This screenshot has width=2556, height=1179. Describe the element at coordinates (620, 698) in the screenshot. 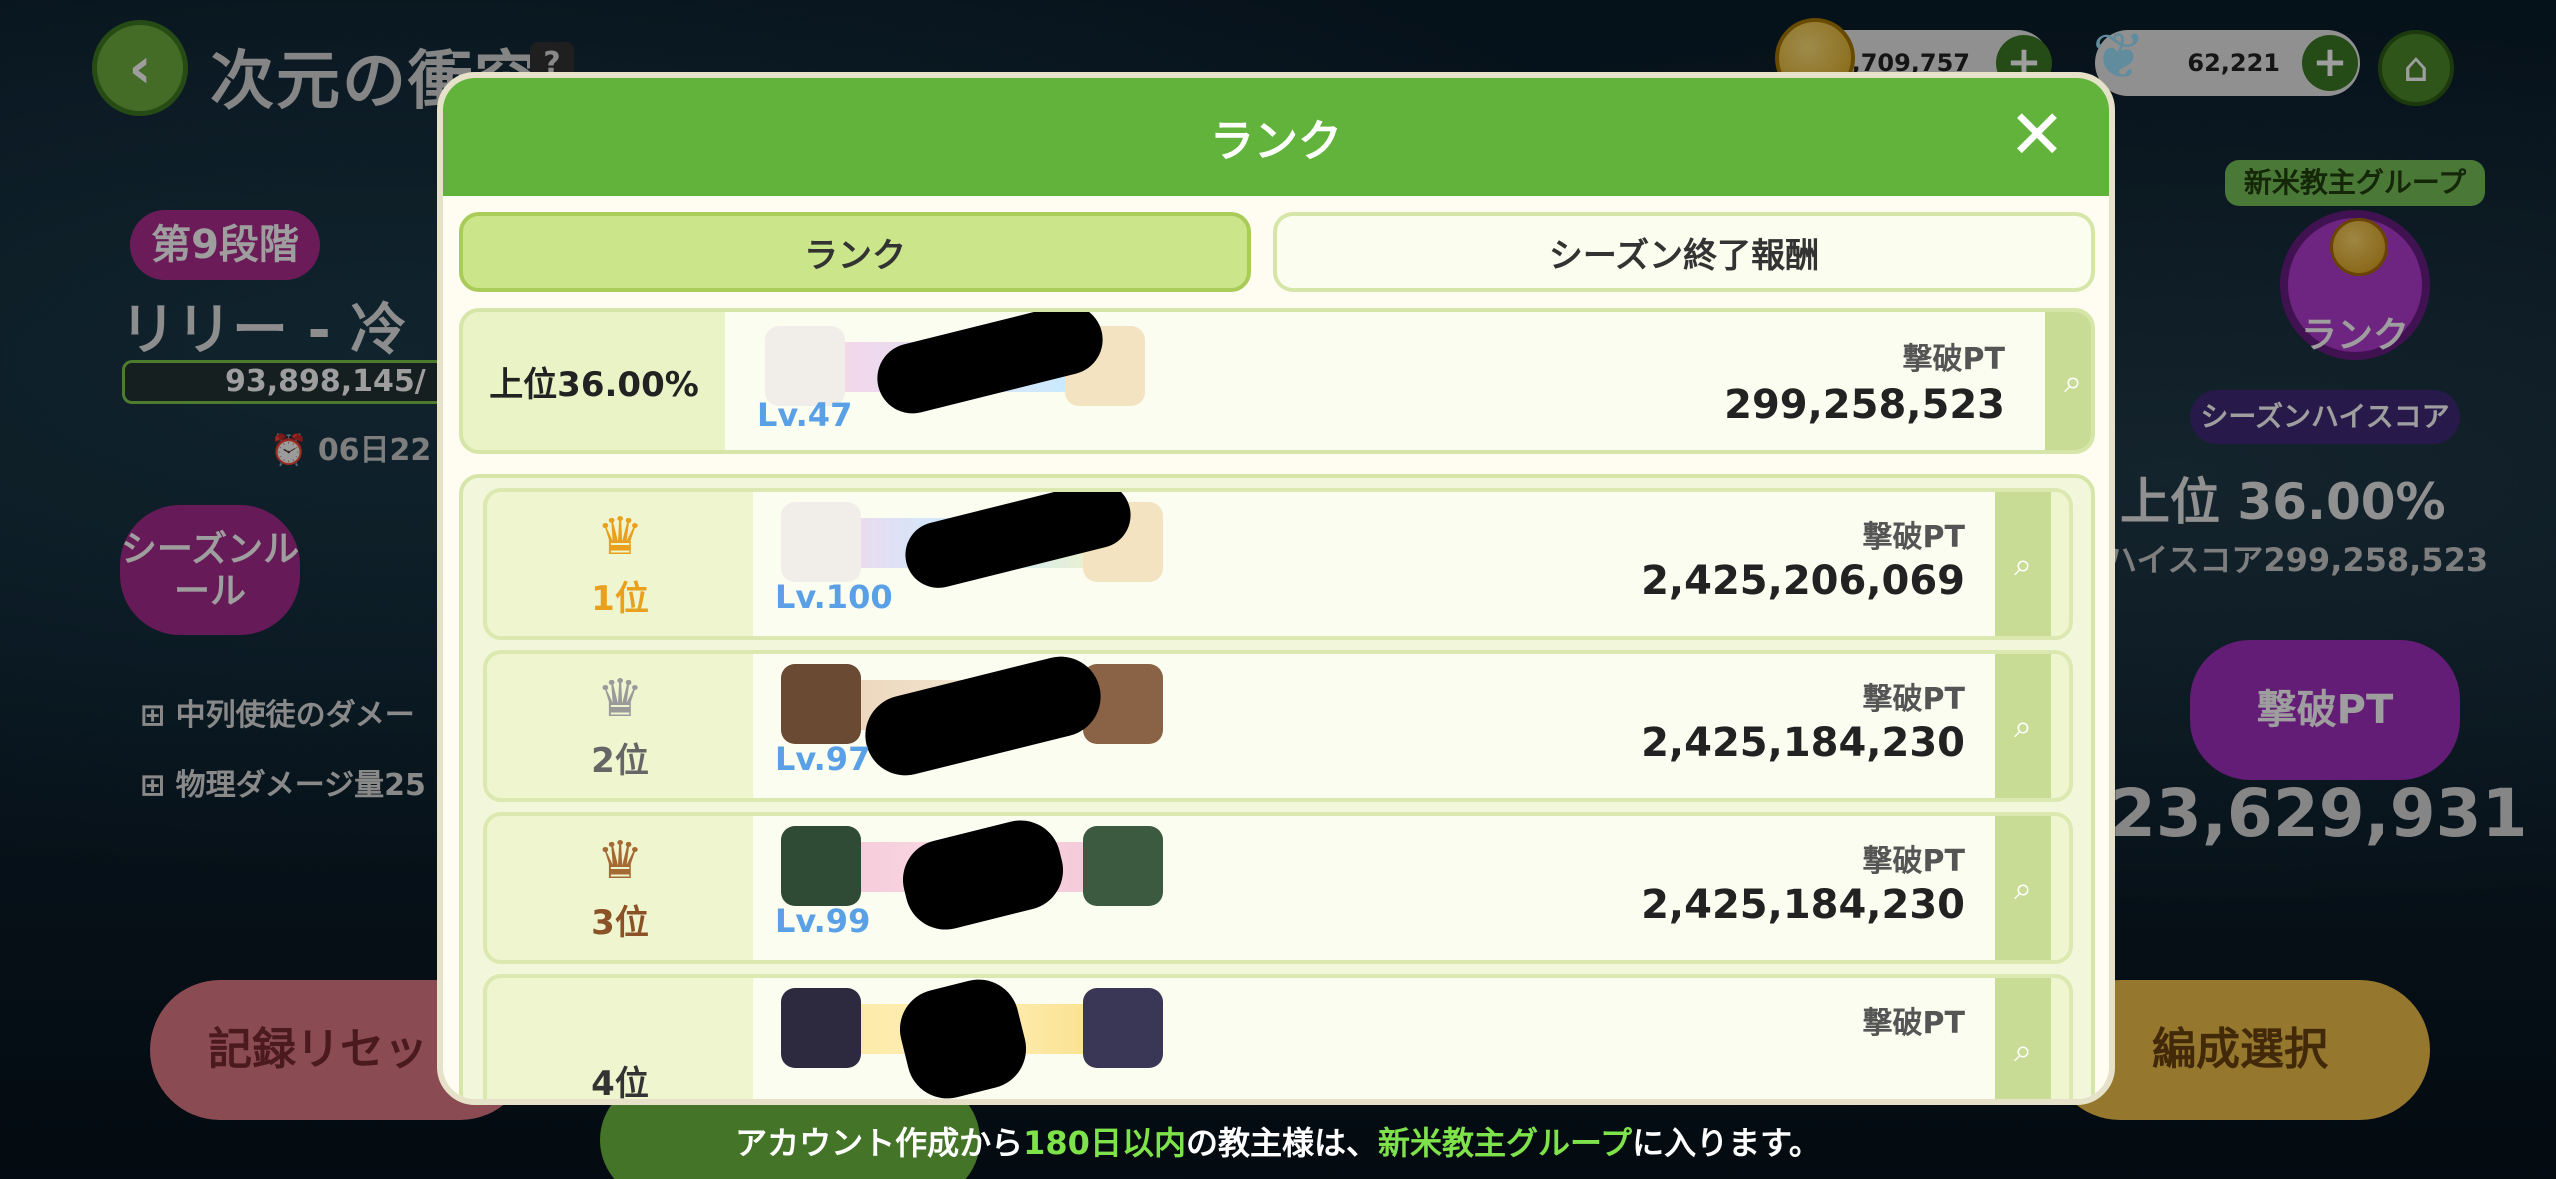

I see `silver-crown-icon: ♛` at that location.